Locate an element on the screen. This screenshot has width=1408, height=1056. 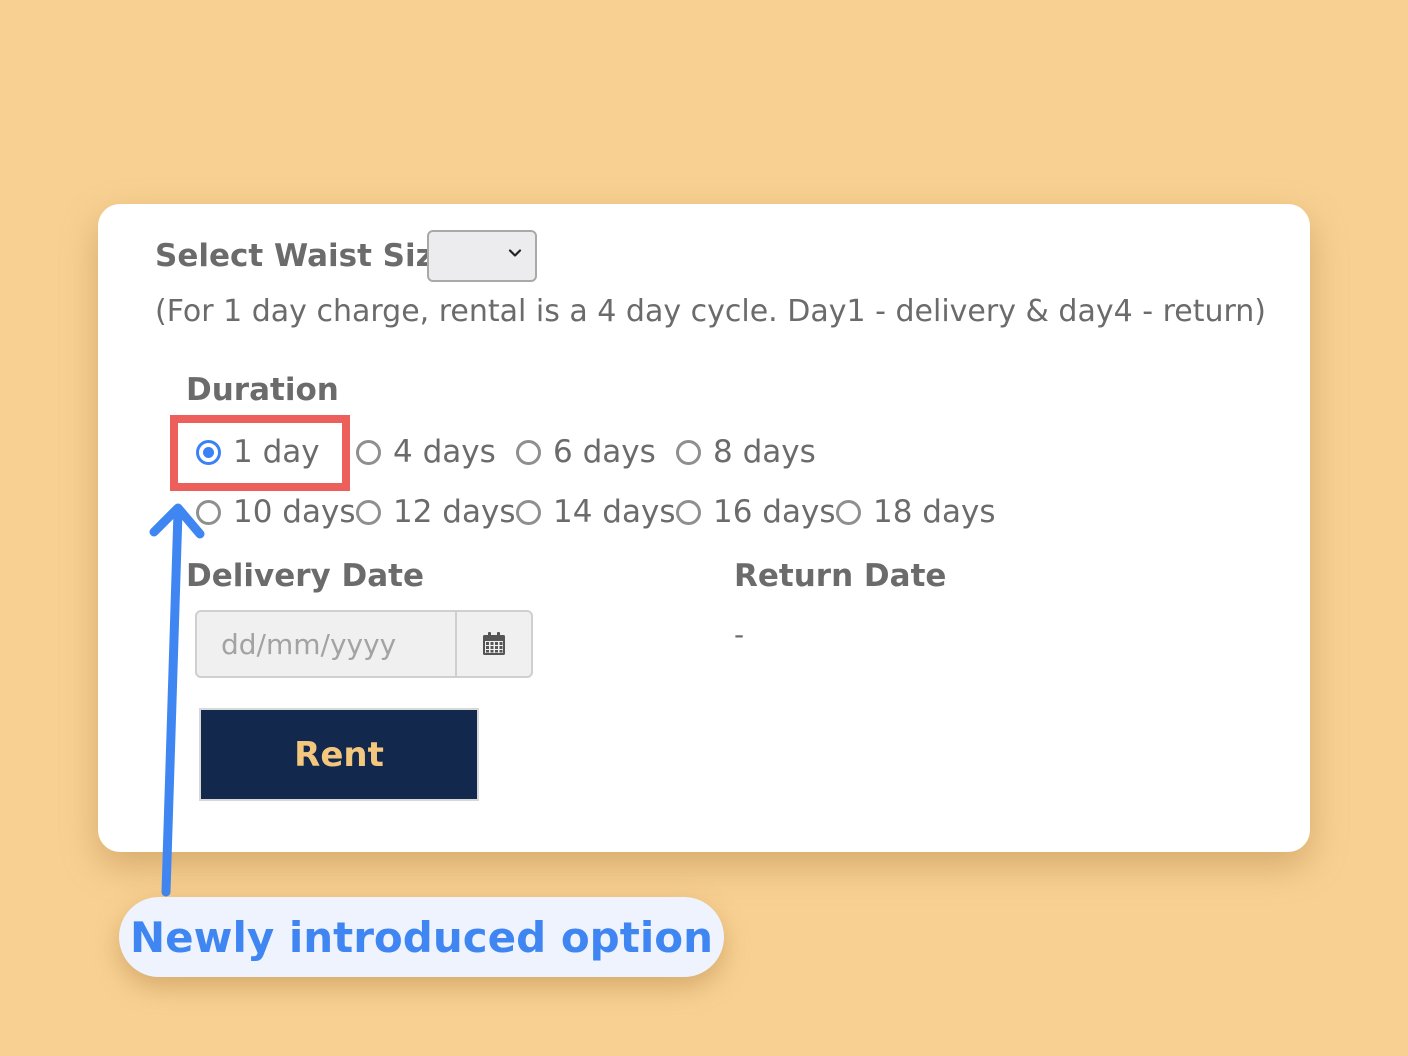
duration-option-label: 10 days is located at coordinates (294, 512).